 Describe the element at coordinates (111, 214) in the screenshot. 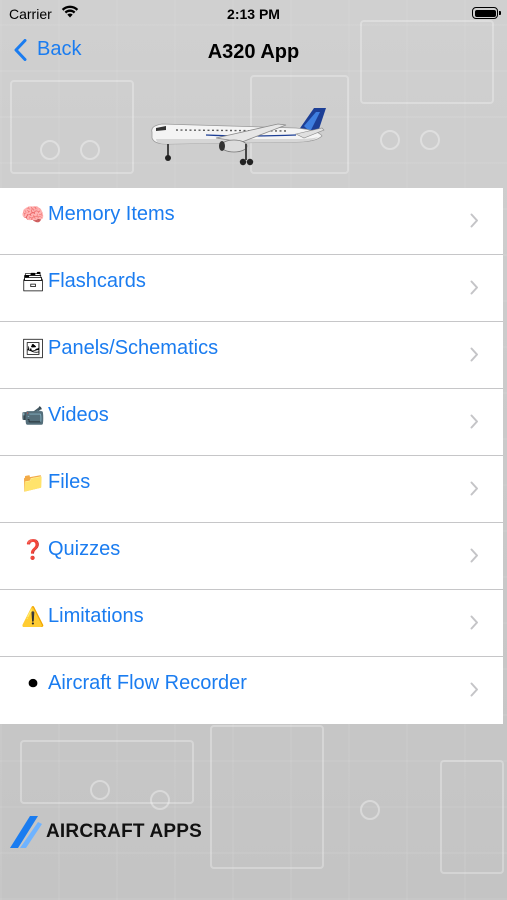

I see `list-item-label: Memory Items` at that location.